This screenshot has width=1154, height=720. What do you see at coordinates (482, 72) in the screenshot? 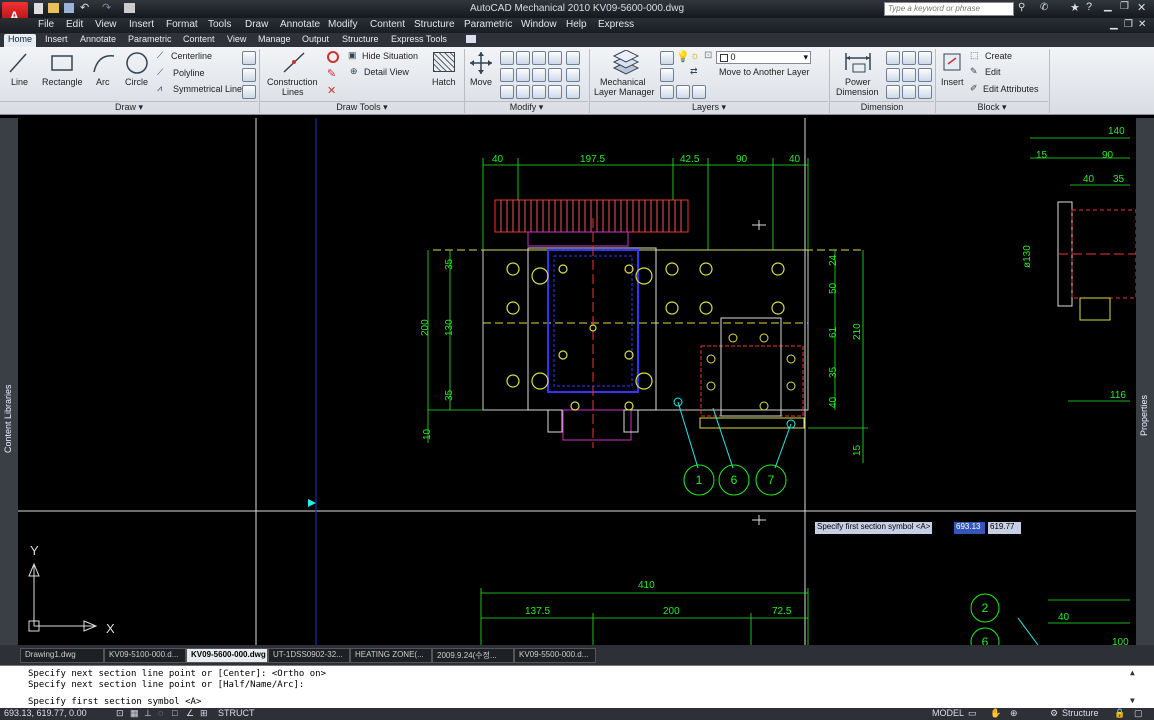
I see `move-tool: Move` at bounding box center [482, 72].